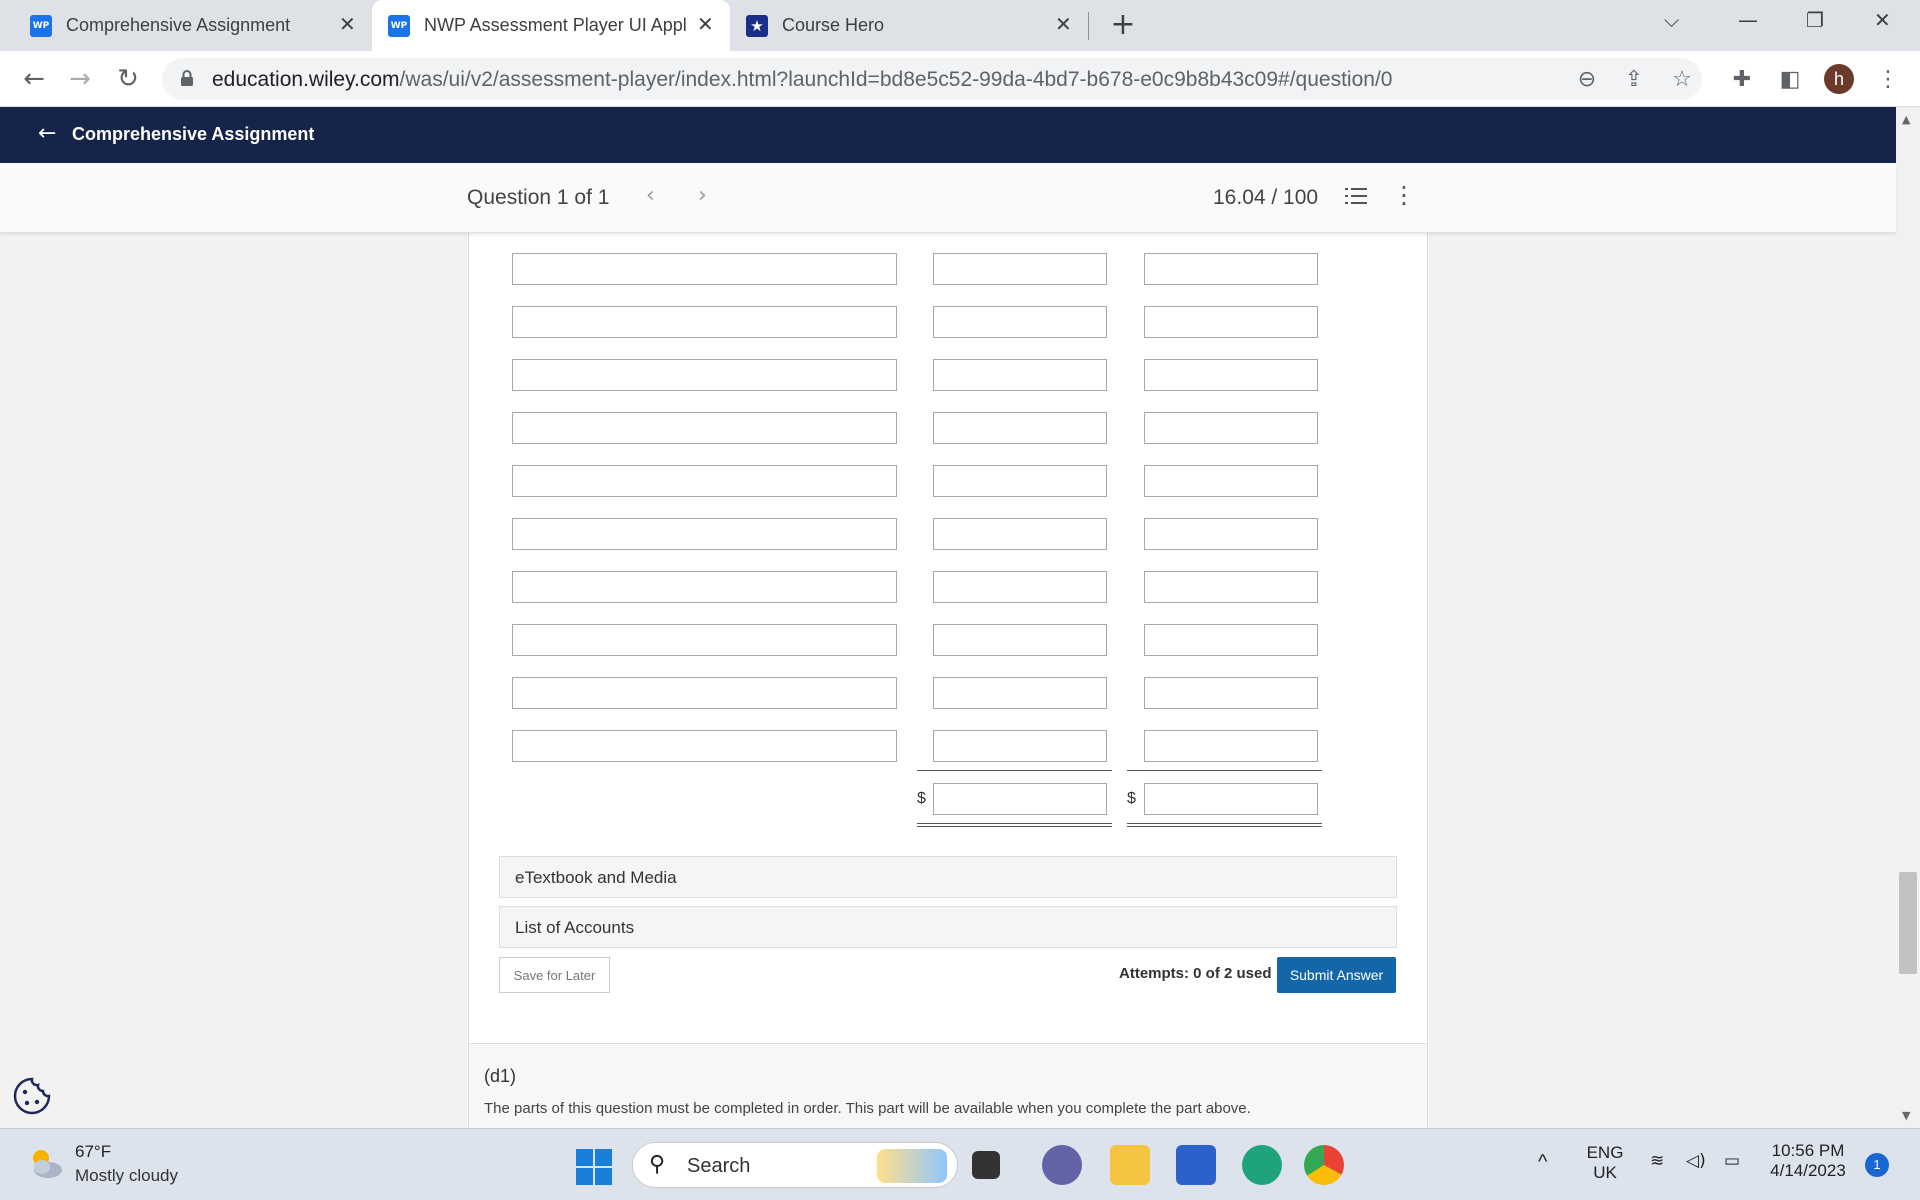 The height and width of the screenshot is (1200, 1920). Describe the element at coordinates (1123, 25) in the screenshot. I see `new-tab-button: +` at that location.